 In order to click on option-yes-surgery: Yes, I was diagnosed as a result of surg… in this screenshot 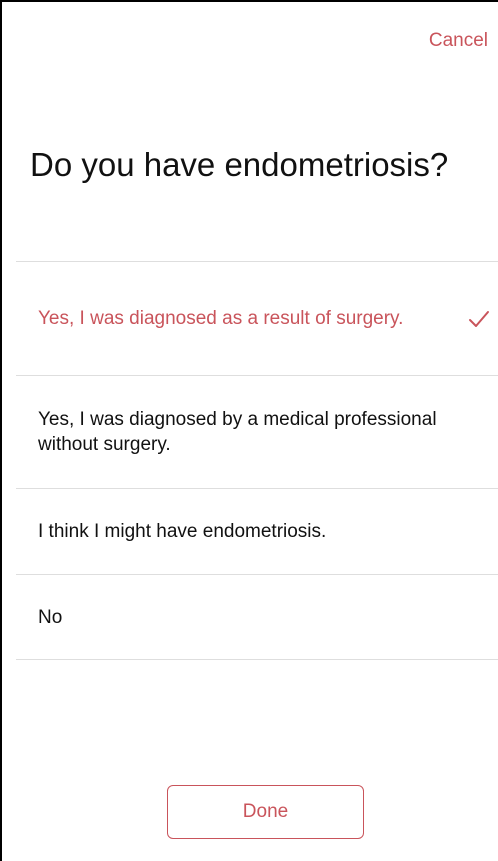, I will do `click(257, 319)`.